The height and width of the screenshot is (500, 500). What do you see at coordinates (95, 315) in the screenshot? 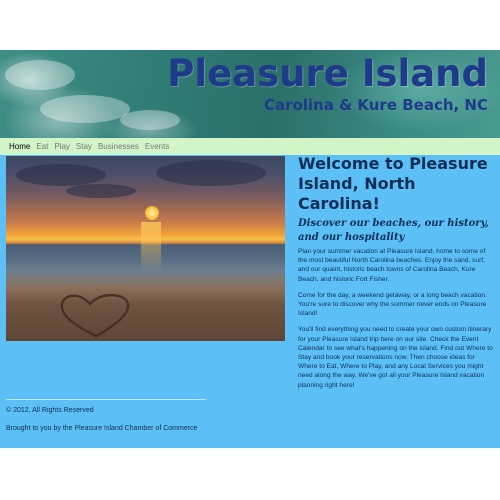
I see `heart-in-sand-icon` at bounding box center [95, 315].